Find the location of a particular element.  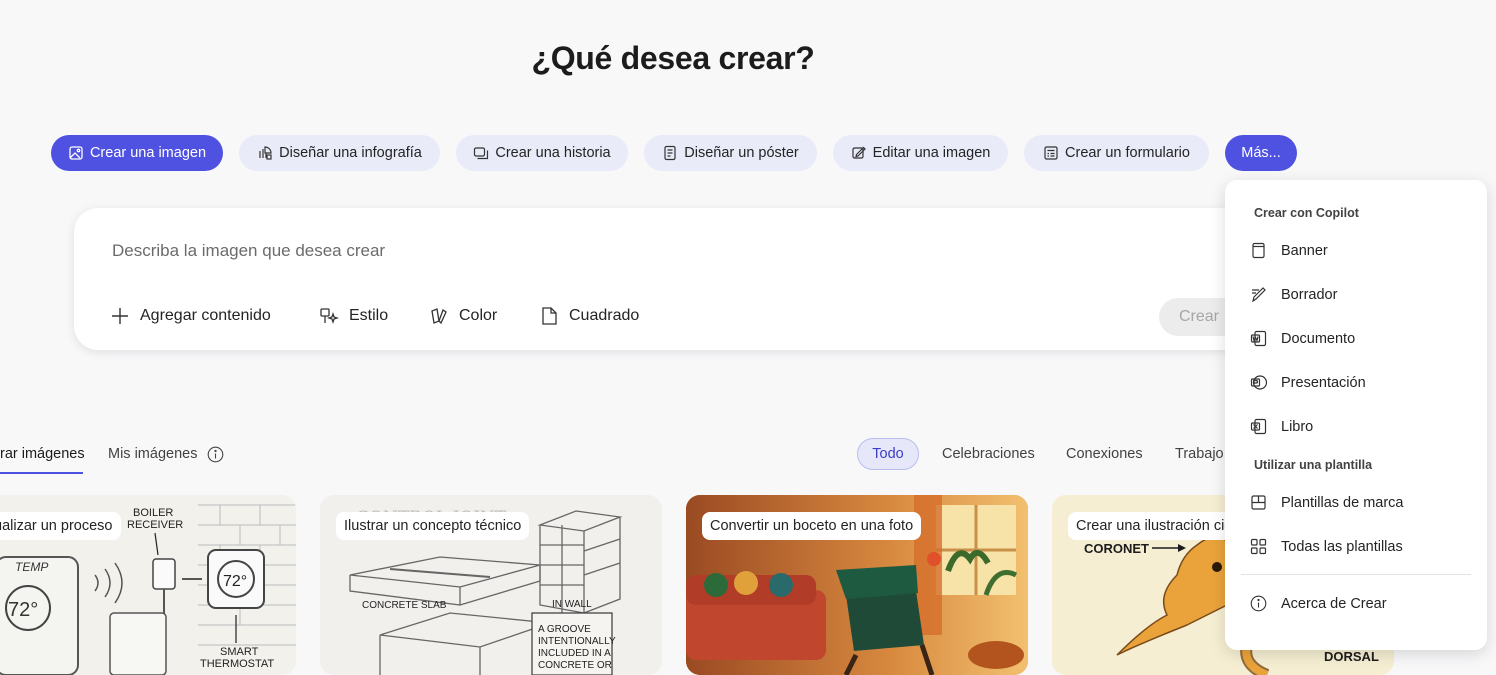

style-button: Estilo is located at coordinates (353, 316).